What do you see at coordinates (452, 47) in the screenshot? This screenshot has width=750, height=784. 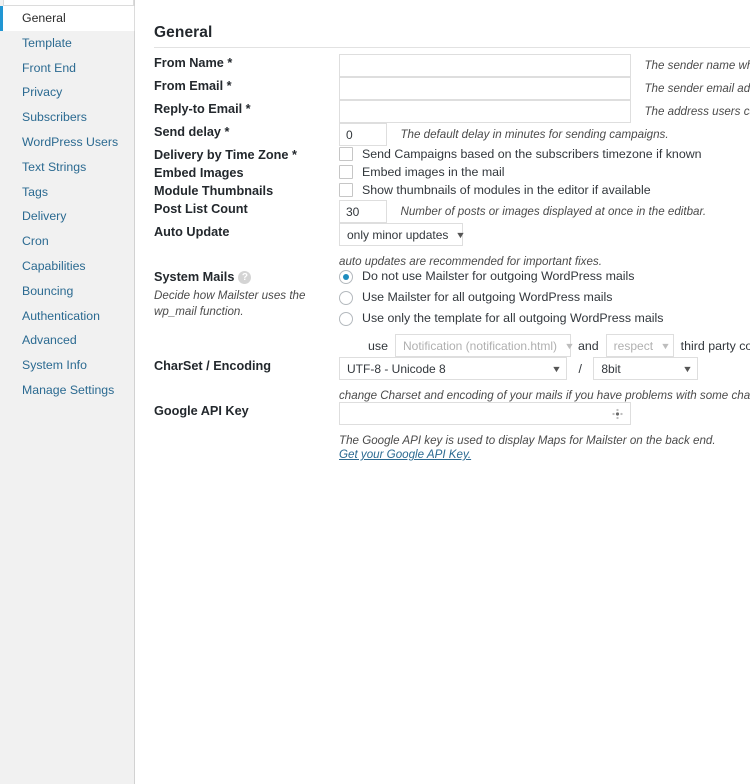 I see `title-divider` at bounding box center [452, 47].